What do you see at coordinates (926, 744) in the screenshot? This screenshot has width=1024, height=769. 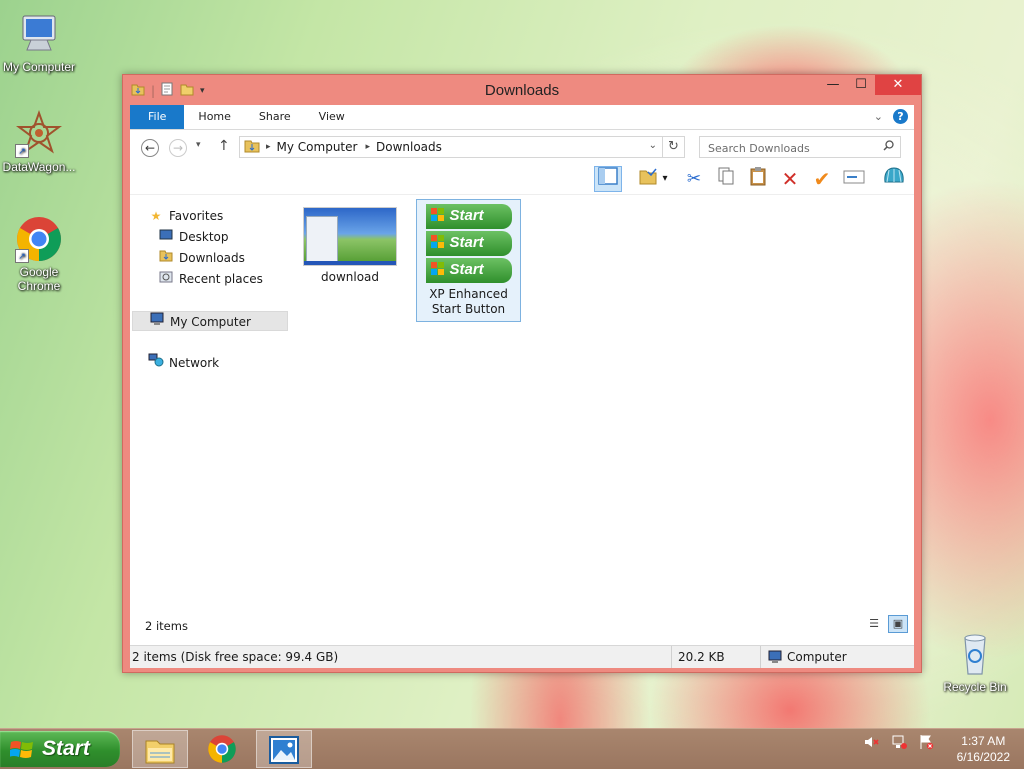 I see `action-center-flag-icon` at bounding box center [926, 744].